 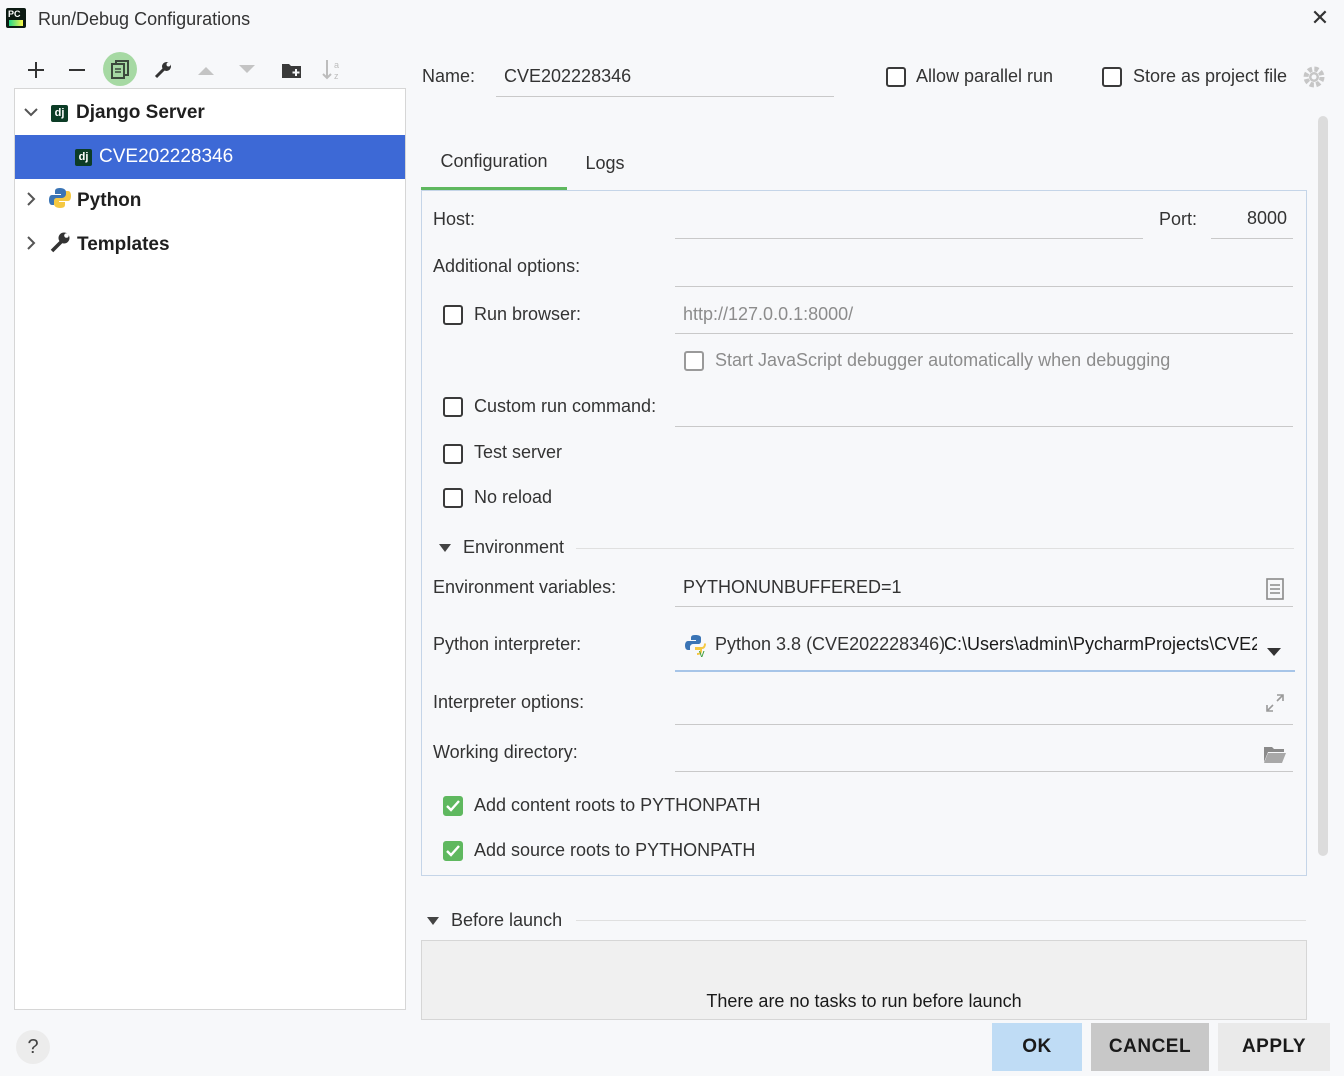 What do you see at coordinates (1112, 77) in the screenshot?
I see `store-project-checkbox` at bounding box center [1112, 77].